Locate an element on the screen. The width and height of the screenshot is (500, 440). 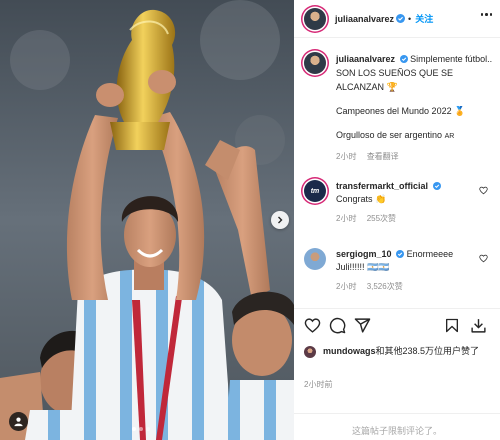
next-photo-button is located at coordinates (280, 220).